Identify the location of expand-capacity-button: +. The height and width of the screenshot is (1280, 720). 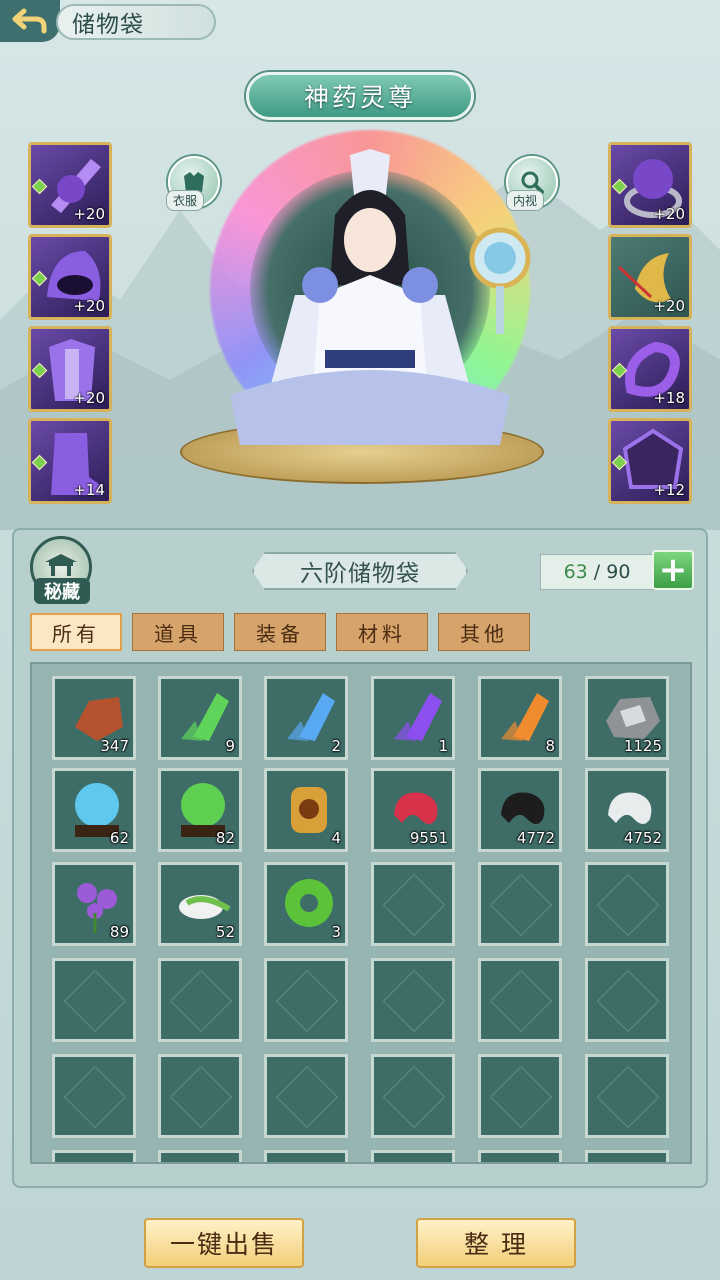
(673, 570).